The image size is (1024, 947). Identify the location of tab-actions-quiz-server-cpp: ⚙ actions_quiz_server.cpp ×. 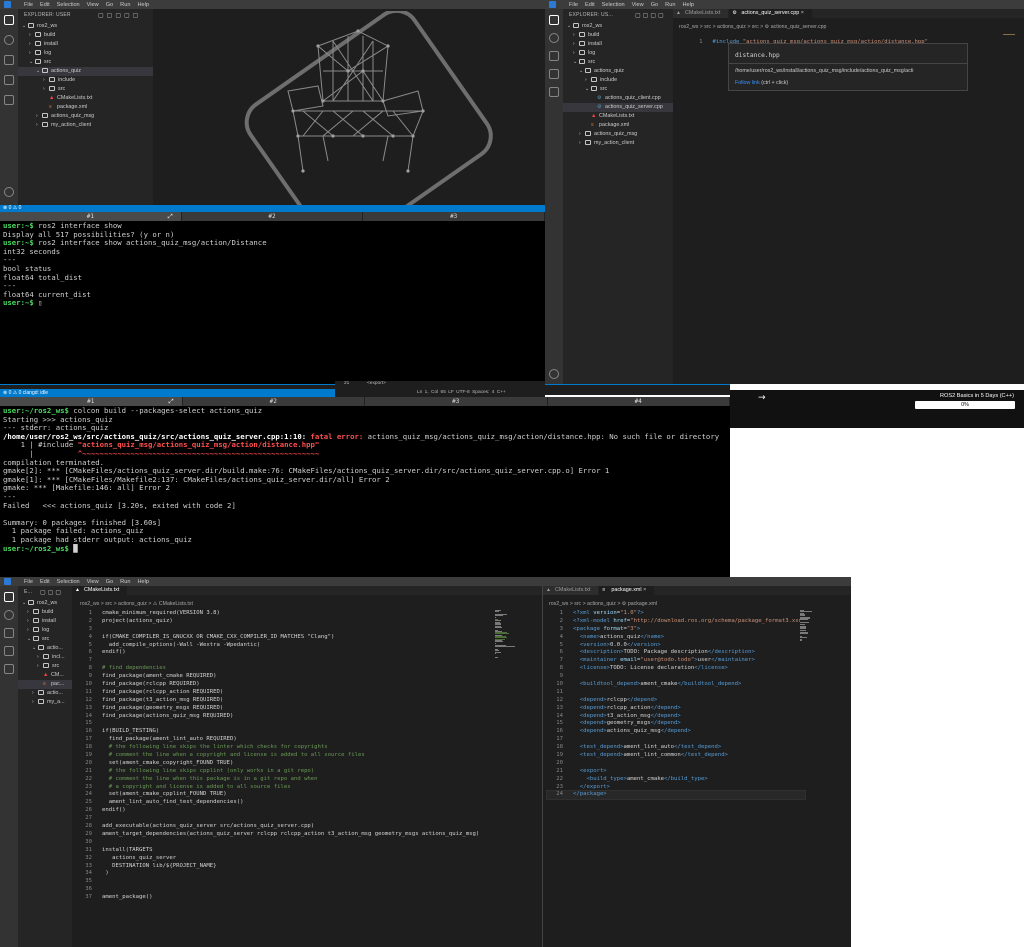
(771, 13).